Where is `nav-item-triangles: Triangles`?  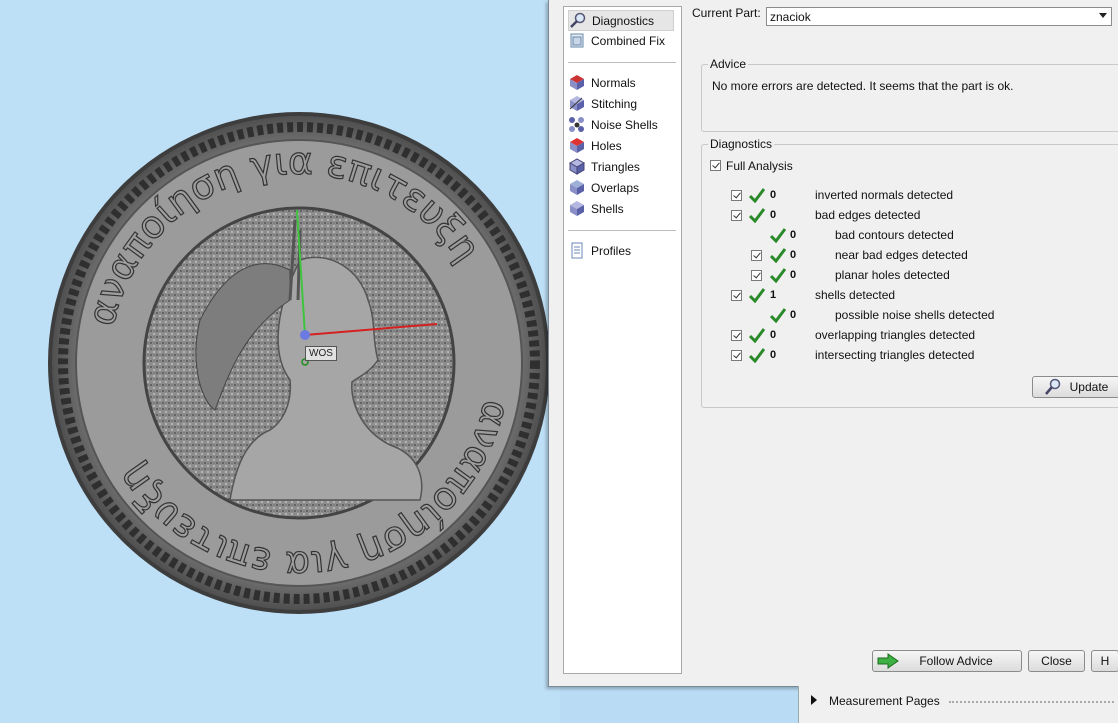 nav-item-triangles: Triangles is located at coordinates (604, 166).